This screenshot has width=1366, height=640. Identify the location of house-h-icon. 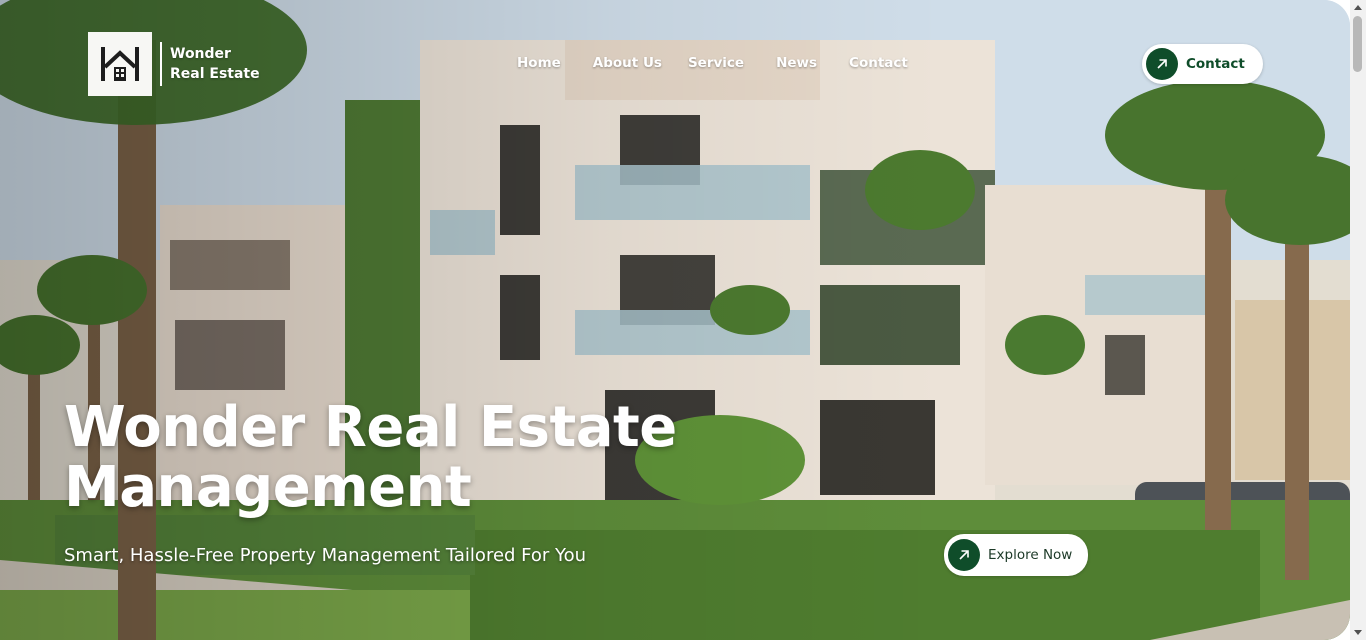
(120, 64).